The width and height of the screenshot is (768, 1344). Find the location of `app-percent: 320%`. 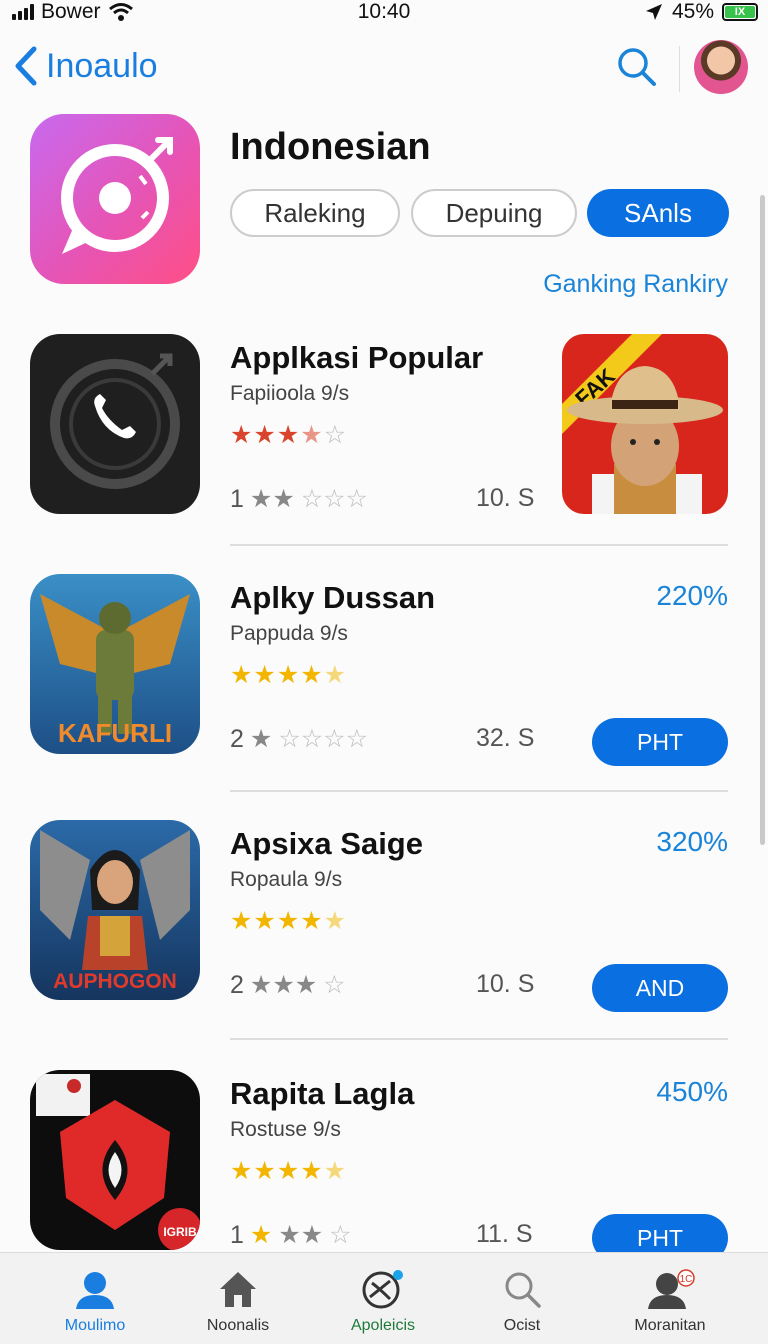

app-percent: 320% is located at coordinates (692, 841).